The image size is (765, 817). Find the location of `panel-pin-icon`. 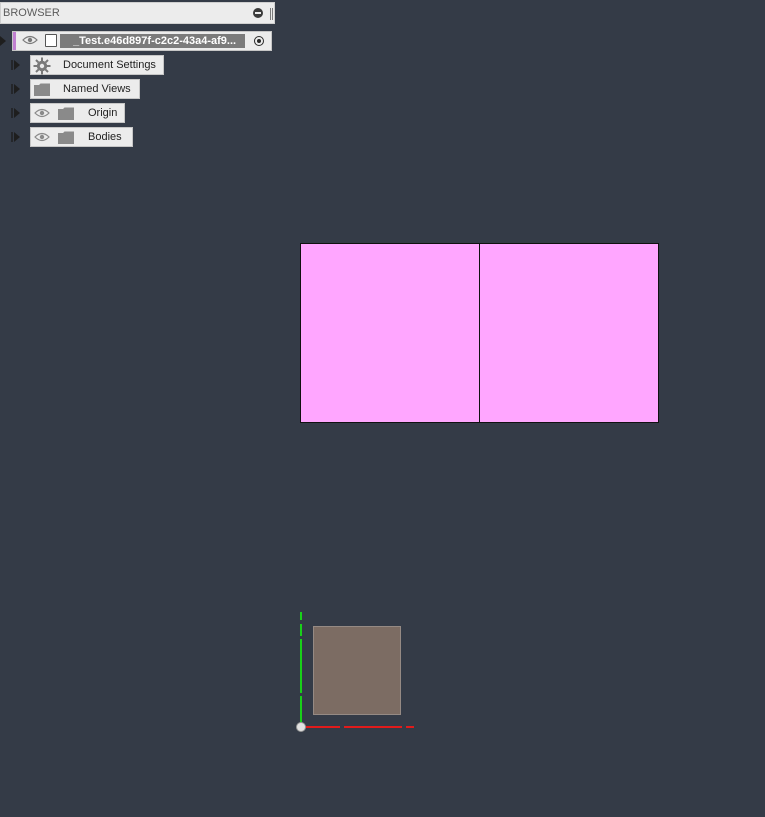

panel-pin-icon is located at coordinates (271, 14).